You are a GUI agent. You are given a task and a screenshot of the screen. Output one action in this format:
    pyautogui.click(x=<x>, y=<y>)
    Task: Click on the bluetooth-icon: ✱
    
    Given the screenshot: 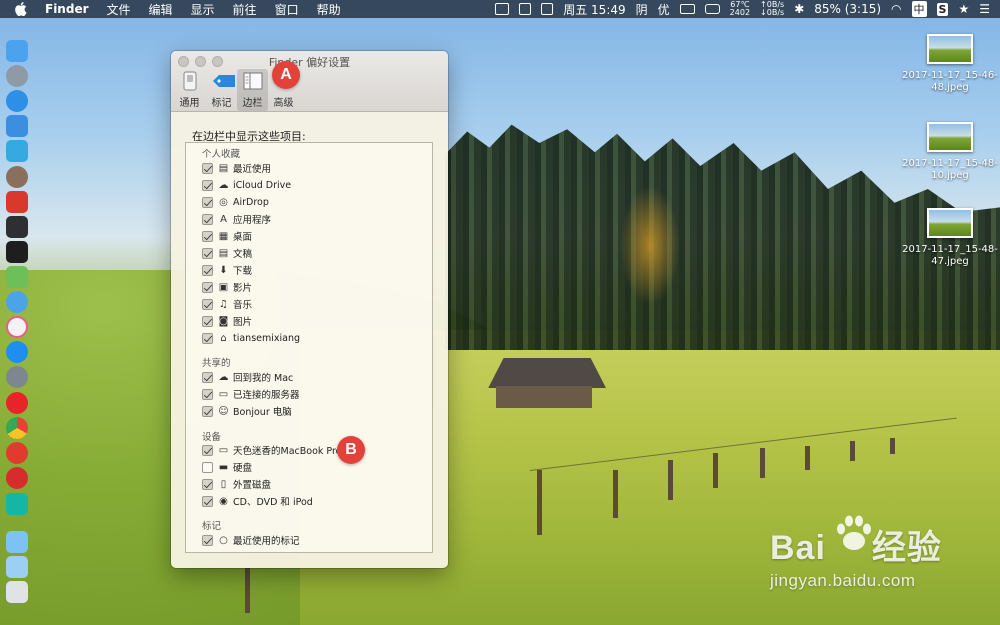 What is the action you would take?
    pyautogui.click(x=799, y=9)
    